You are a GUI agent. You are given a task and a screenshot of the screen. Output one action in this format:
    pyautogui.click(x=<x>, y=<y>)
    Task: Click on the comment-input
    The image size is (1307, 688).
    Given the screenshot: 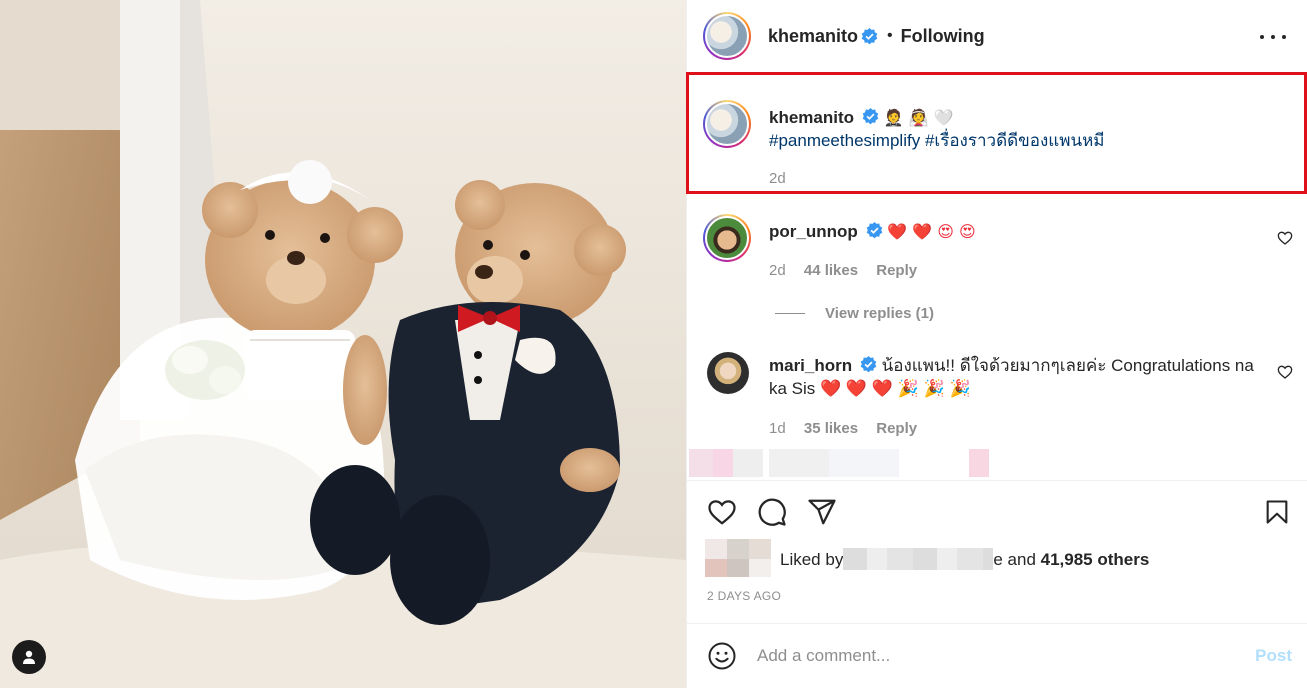 What is the action you would take?
    pyautogui.click(x=997, y=656)
    